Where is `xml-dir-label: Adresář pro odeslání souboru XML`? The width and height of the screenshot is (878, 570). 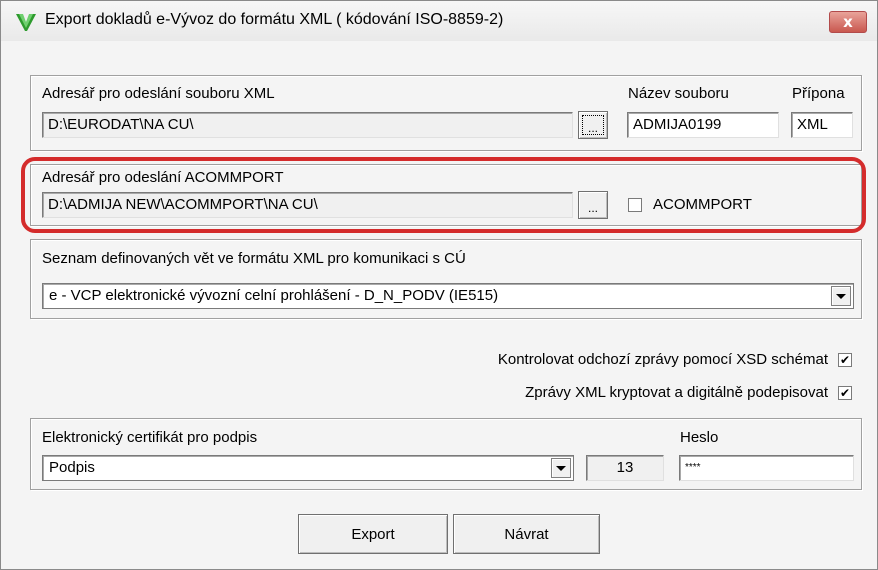
xml-dir-label: Adresář pro odeslání souboru XML is located at coordinates (158, 93).